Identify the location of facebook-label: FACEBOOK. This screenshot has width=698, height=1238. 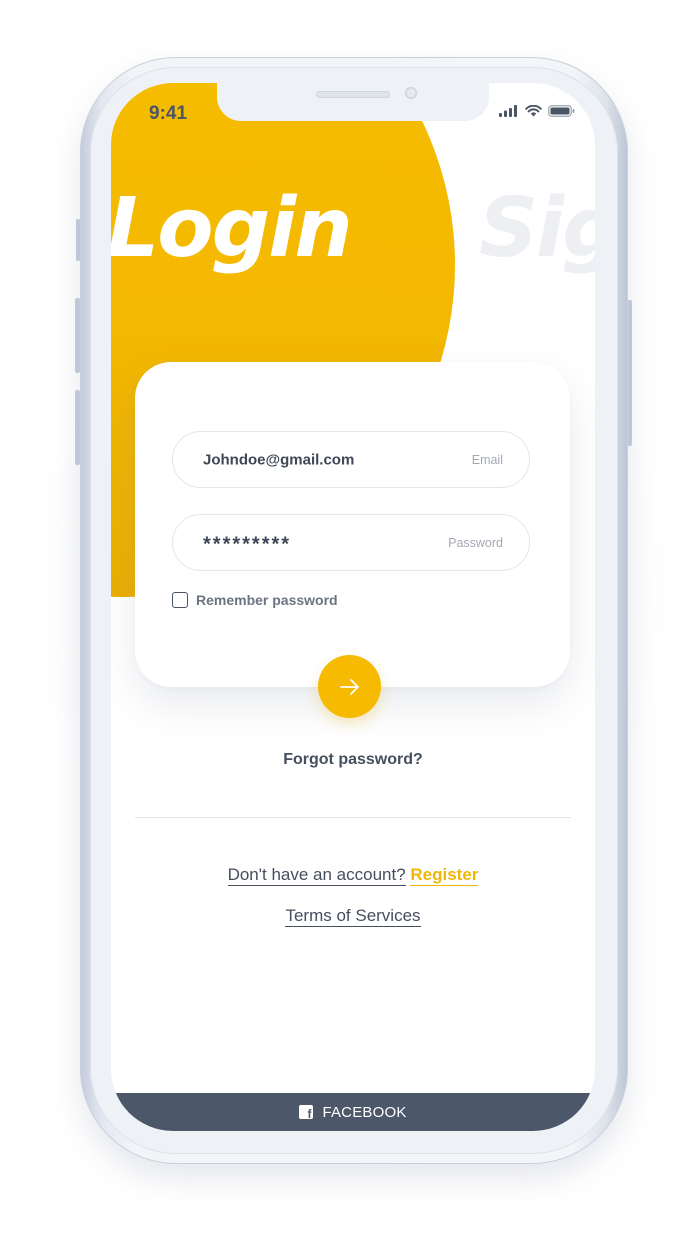
(364, 1112).